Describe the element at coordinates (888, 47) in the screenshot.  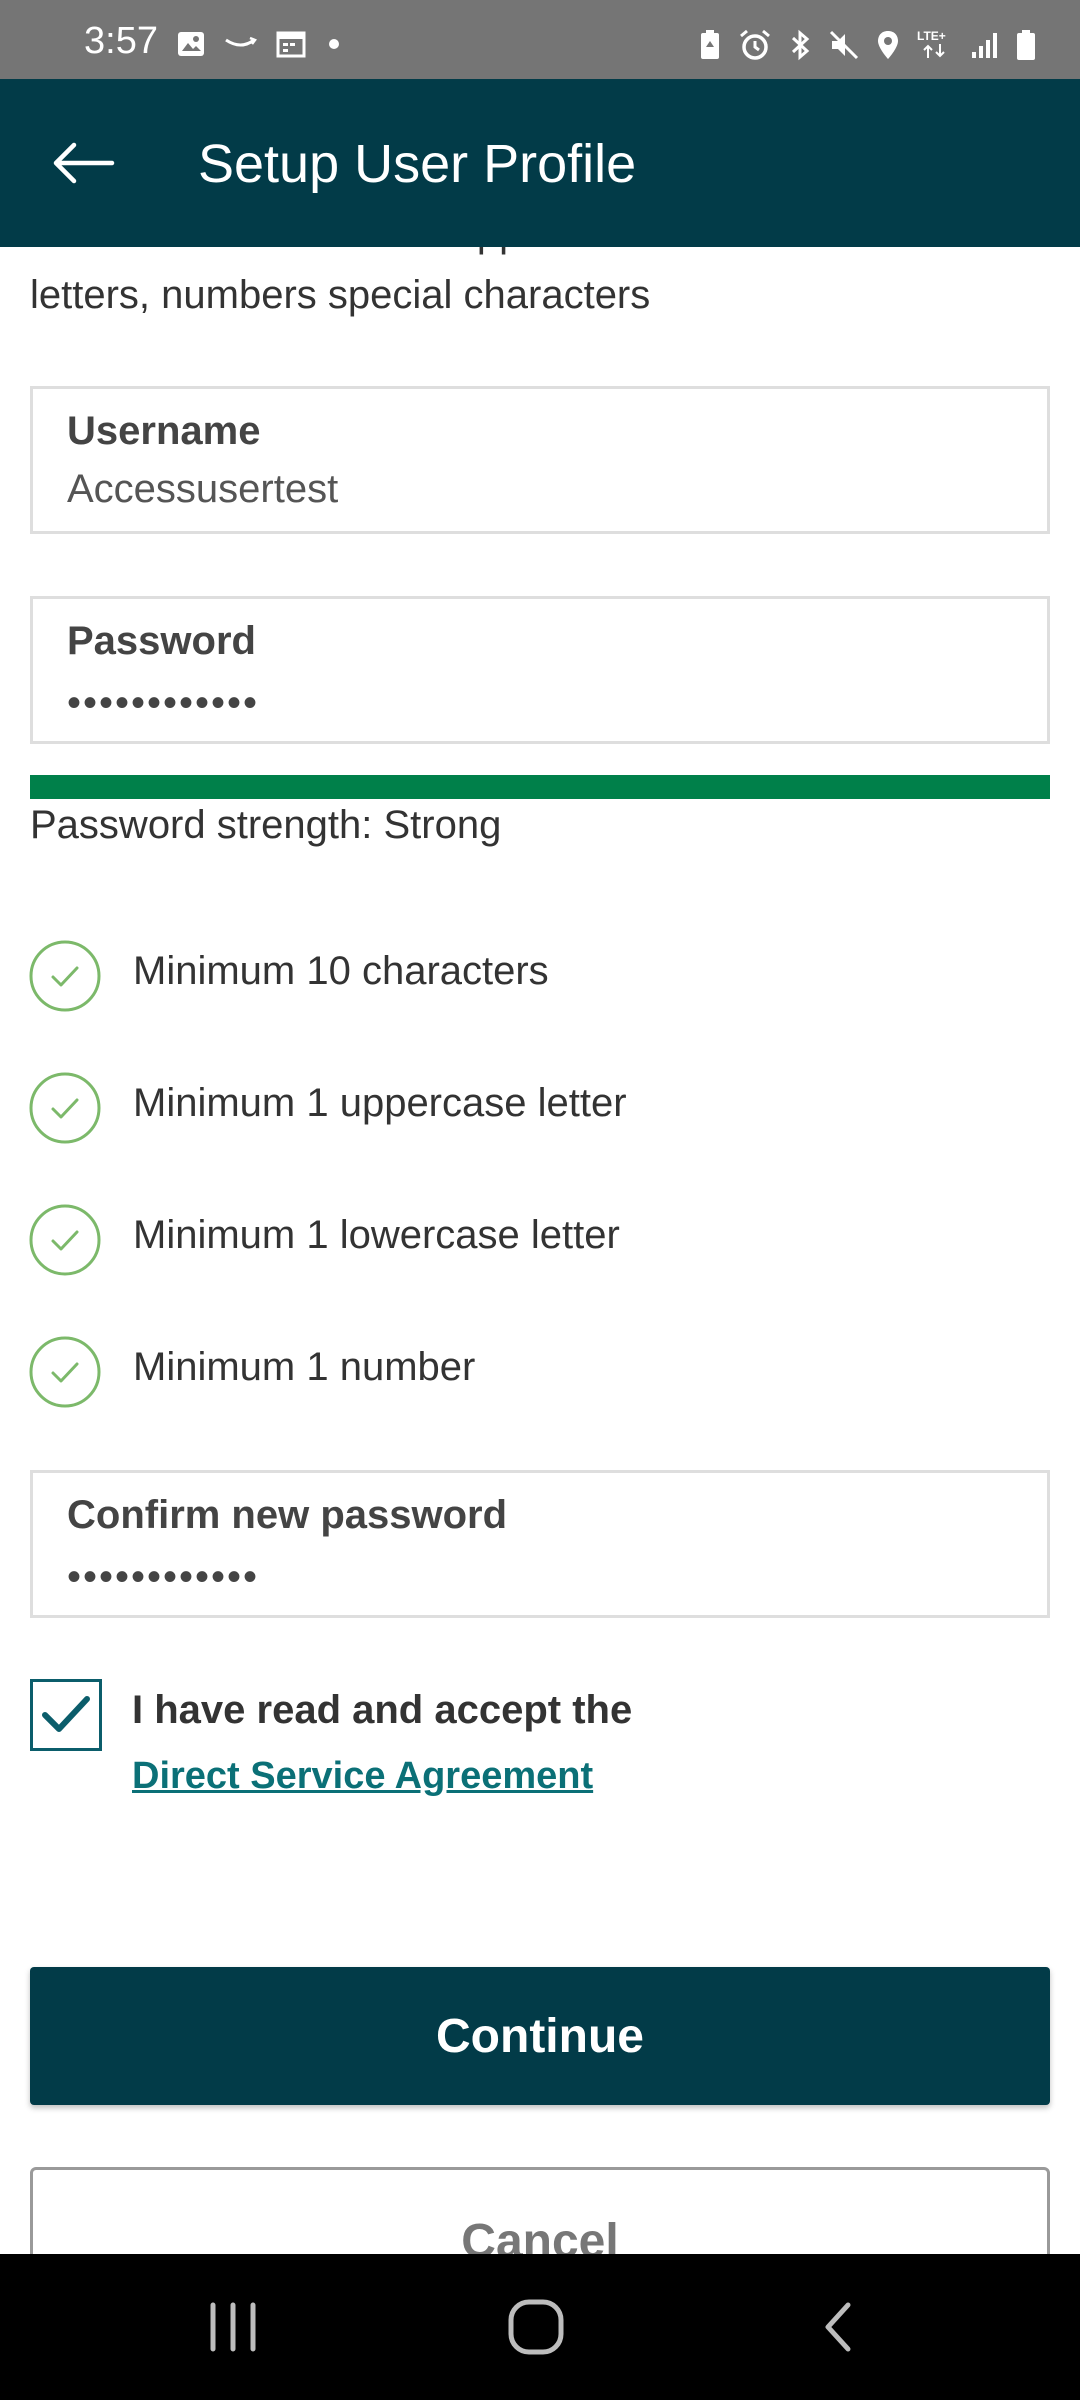
I see `location-icon` at that location.